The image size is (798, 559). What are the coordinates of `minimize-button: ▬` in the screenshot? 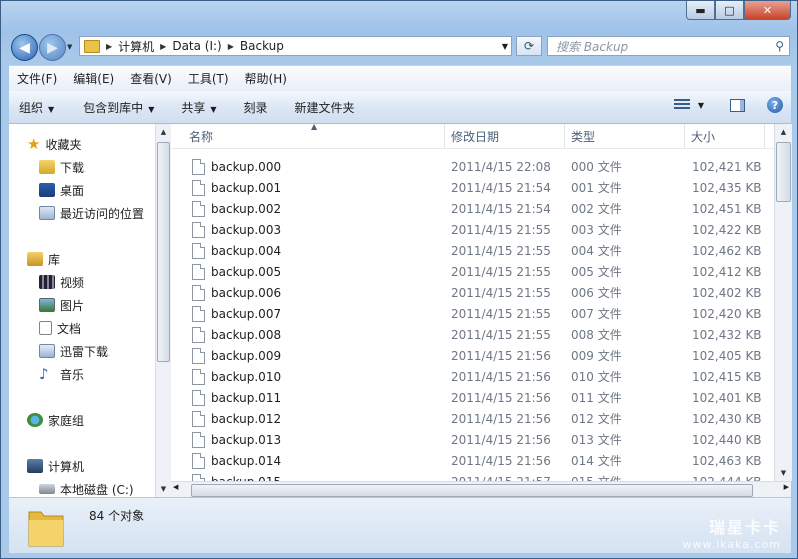 It's located at (700, 10).